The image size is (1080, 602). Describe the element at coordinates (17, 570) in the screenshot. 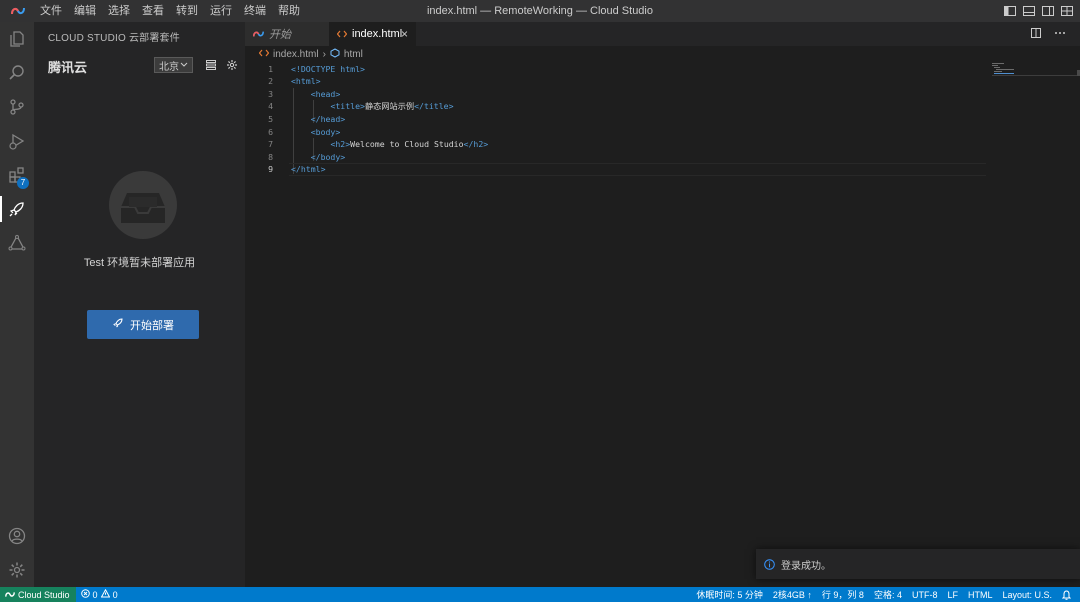

I see `settings-gear-icon` at that location.